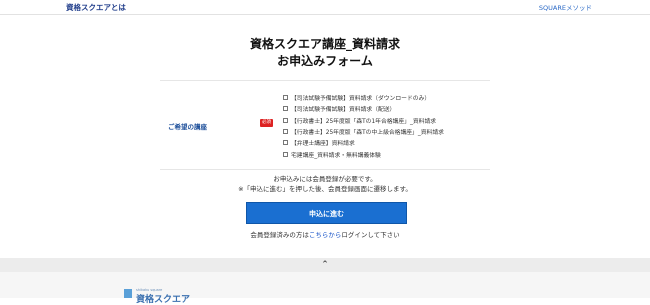  I want to click on submit-button: 申込に進む, so click(326, 213).